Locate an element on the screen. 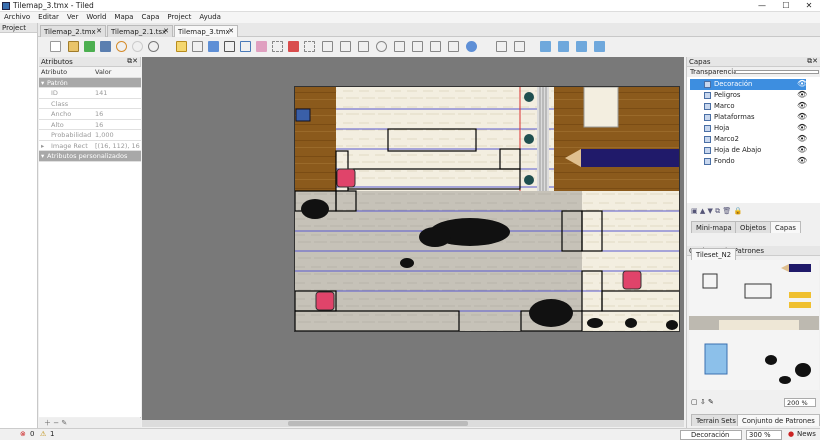 The image size is (820, 440). maximize-button: ☐ is located at coordinates (786, 6).